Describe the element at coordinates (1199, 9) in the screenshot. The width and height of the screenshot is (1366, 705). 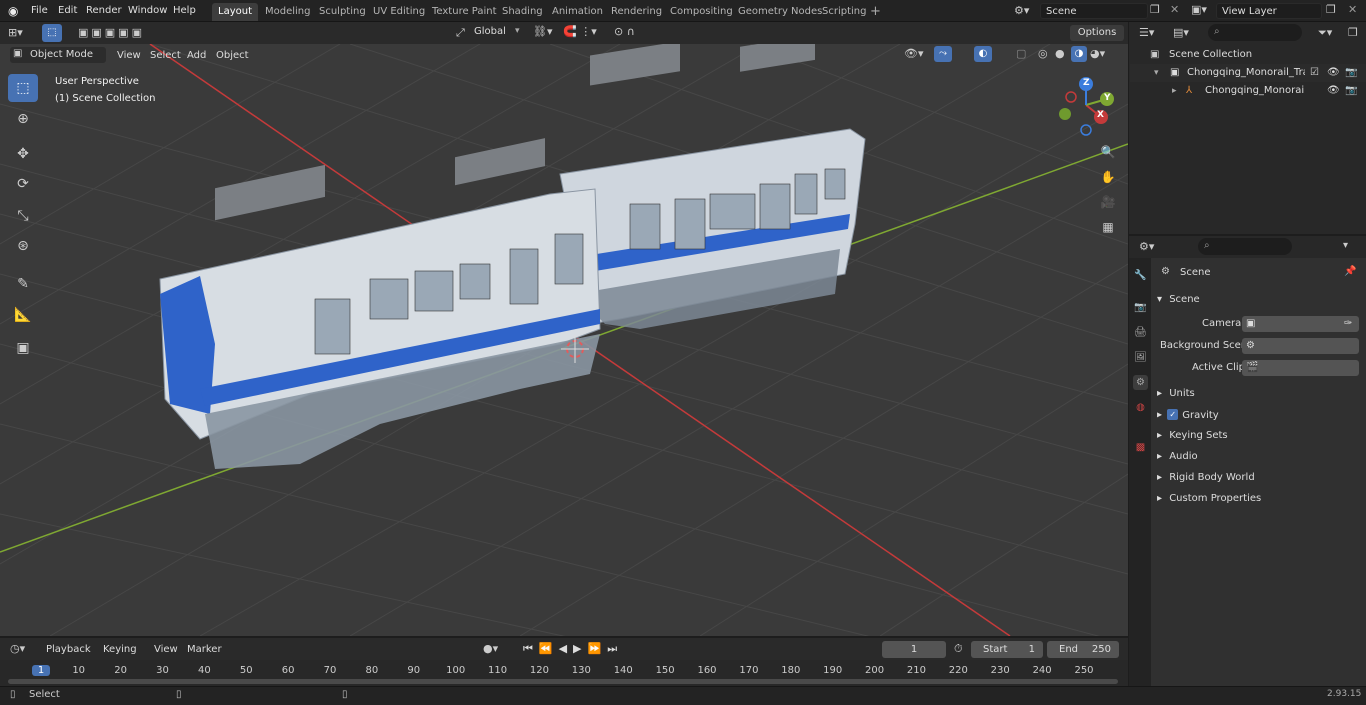
I see `view-layer-icon: ▣▾` at that location.